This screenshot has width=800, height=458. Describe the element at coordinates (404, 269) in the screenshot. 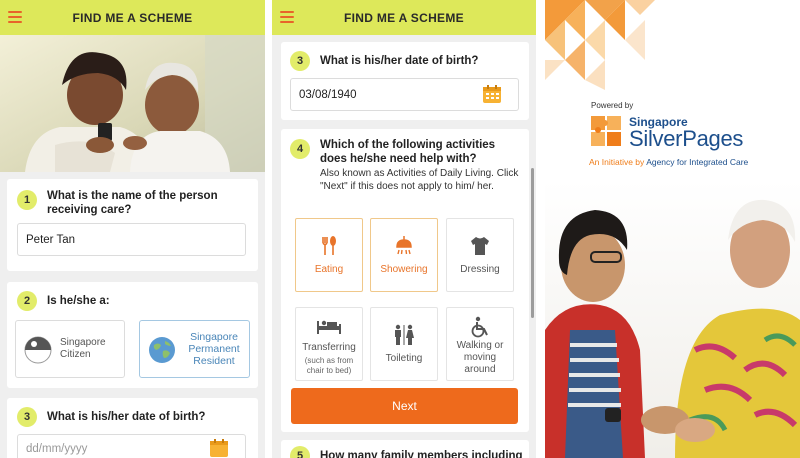

I see `activity-label: Showering` at that location.